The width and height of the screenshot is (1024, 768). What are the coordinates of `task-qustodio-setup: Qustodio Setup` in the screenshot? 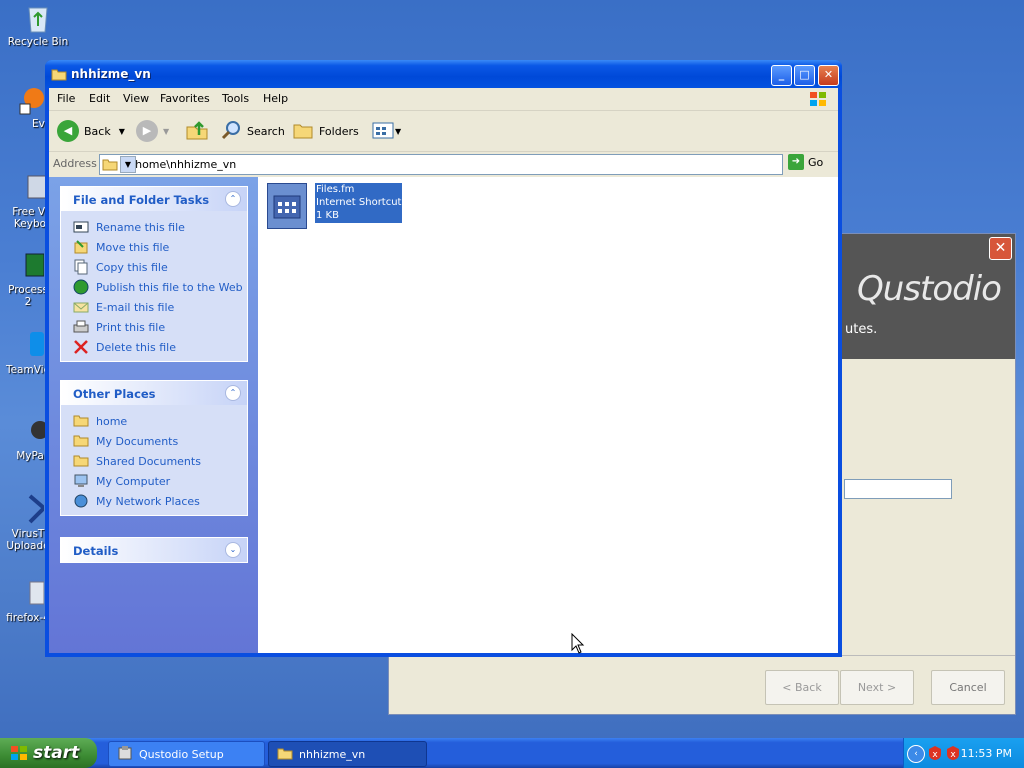 It's located at (186, 754).